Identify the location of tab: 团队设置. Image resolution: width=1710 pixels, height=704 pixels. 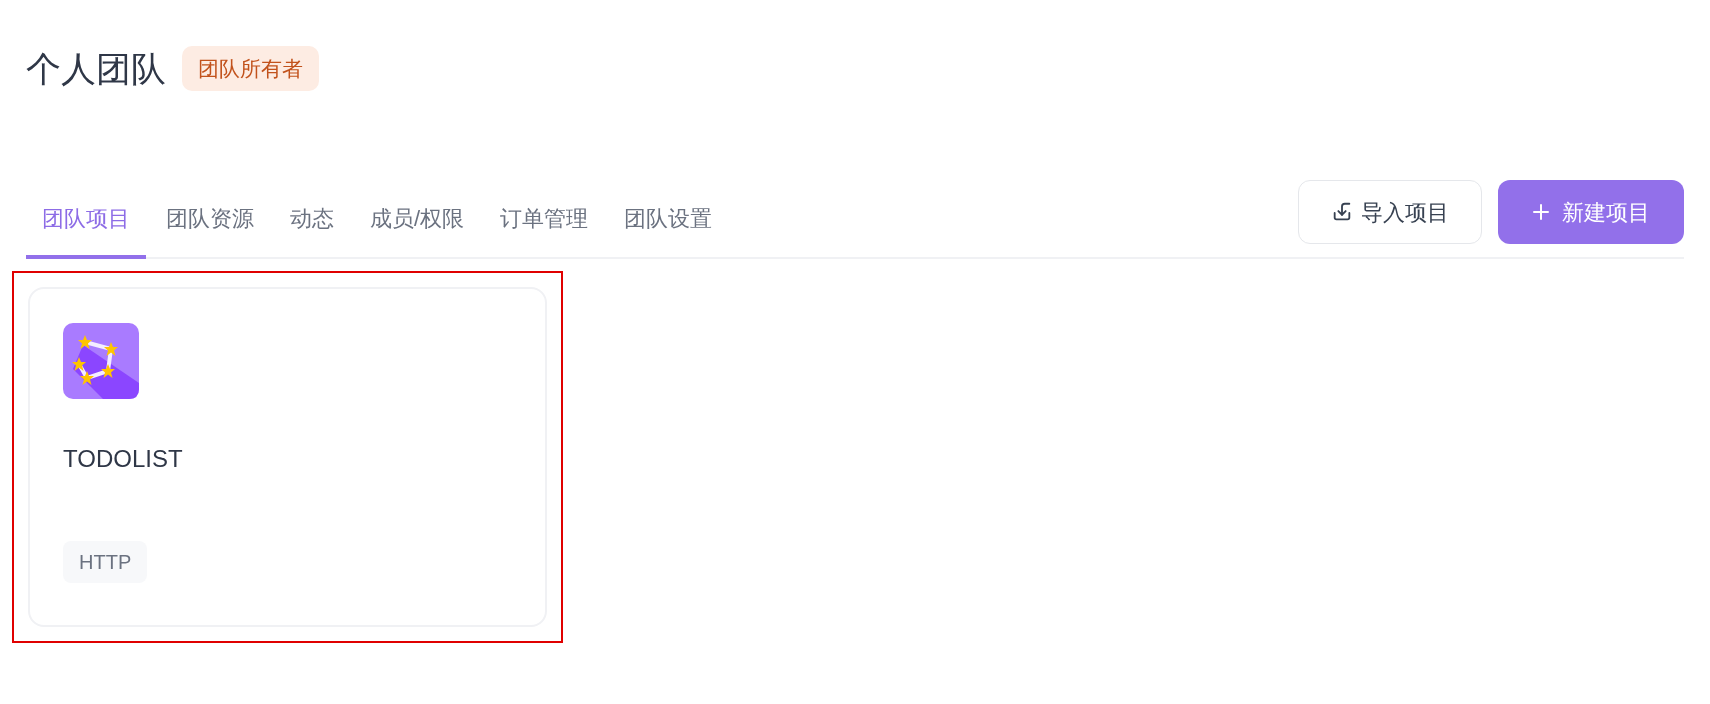
(668, 230).